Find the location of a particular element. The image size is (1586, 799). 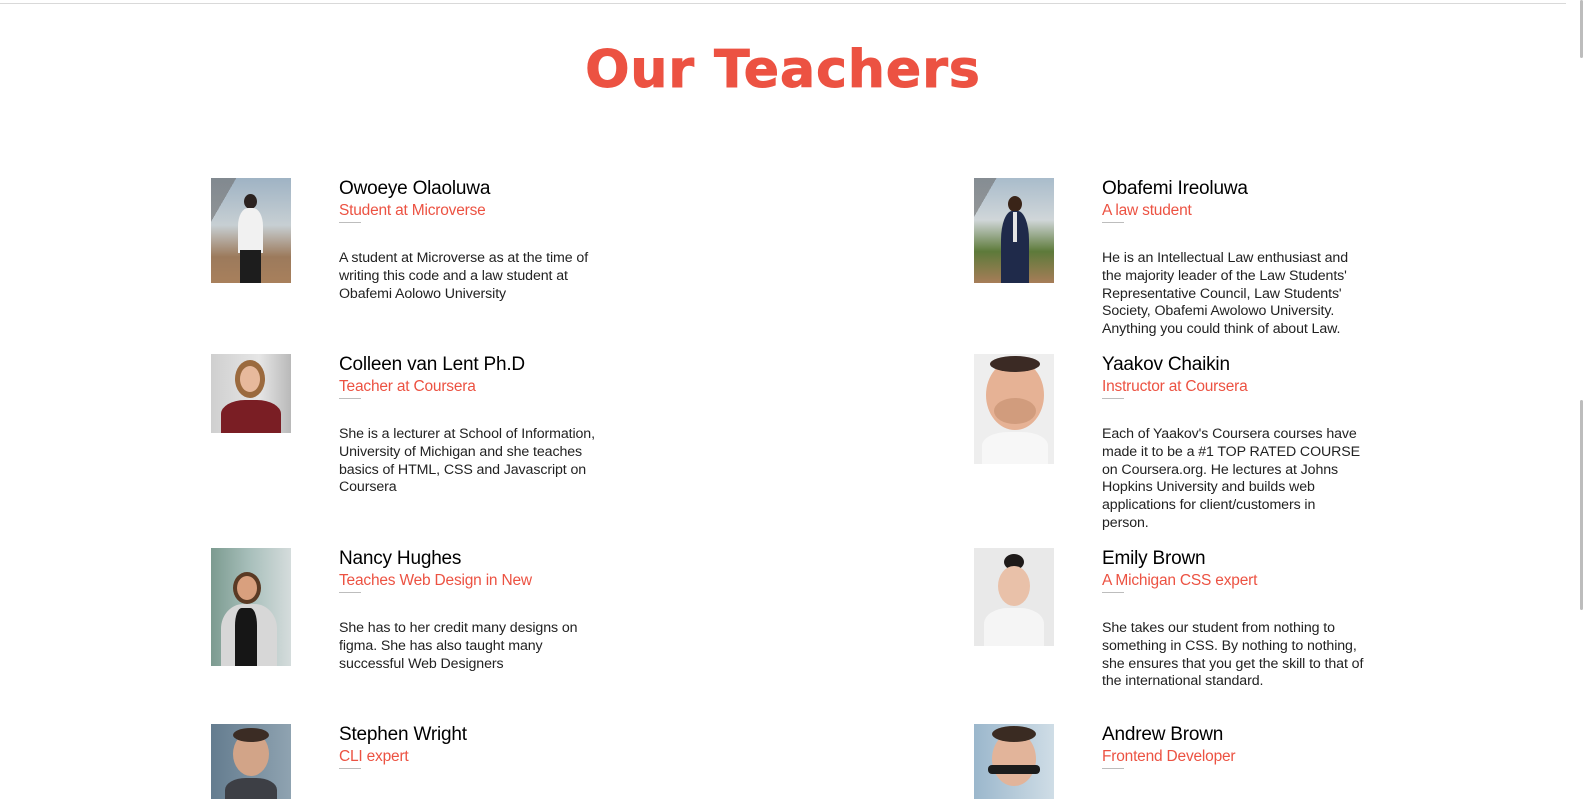

teacher-info: Stephen Wright CLI expert is located at coordinates (470, 746).